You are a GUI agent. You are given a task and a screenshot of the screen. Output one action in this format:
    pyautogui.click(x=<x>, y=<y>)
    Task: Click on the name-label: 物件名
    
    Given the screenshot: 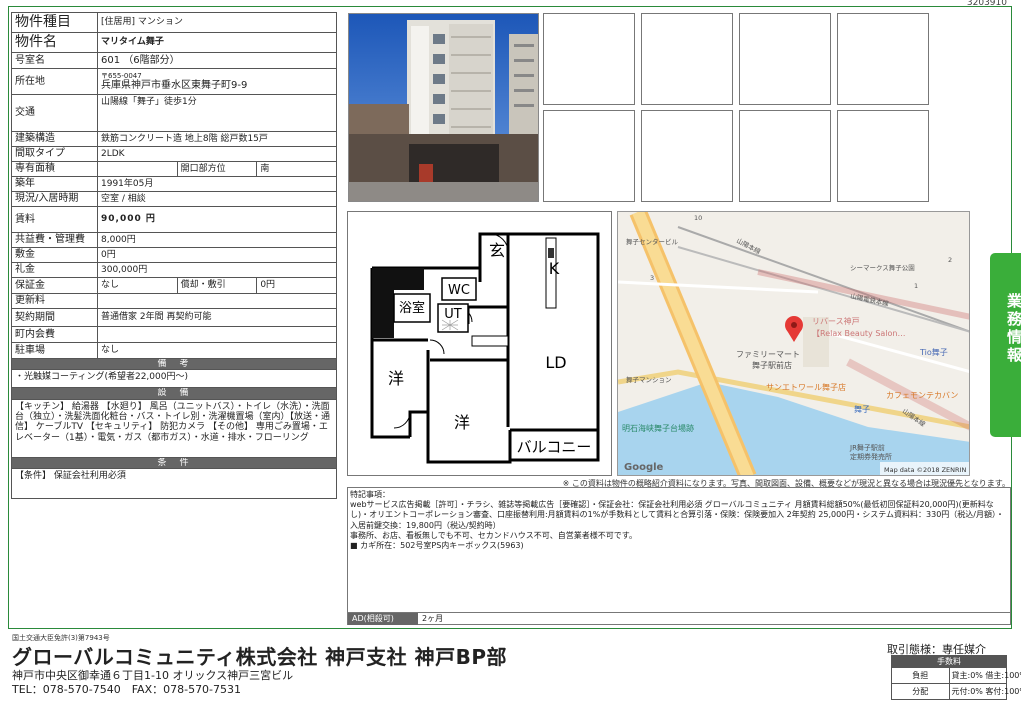 What is the action you would take?
    pyautogui.click(x=54, y=42)
    